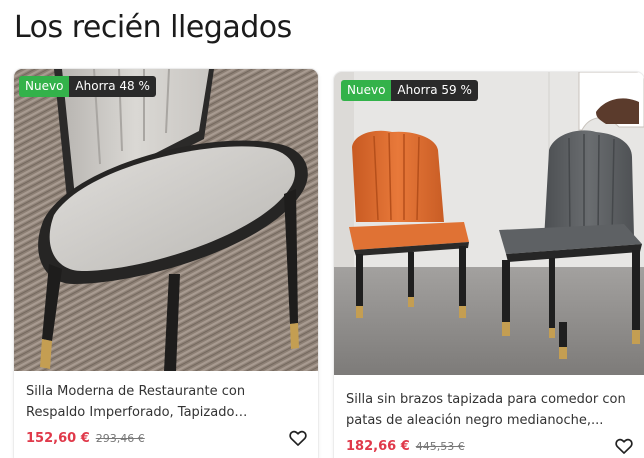 The height and width of the screenshot is (458, 644). I want to click on section-title: Los recién llegados, so click(153, 27).